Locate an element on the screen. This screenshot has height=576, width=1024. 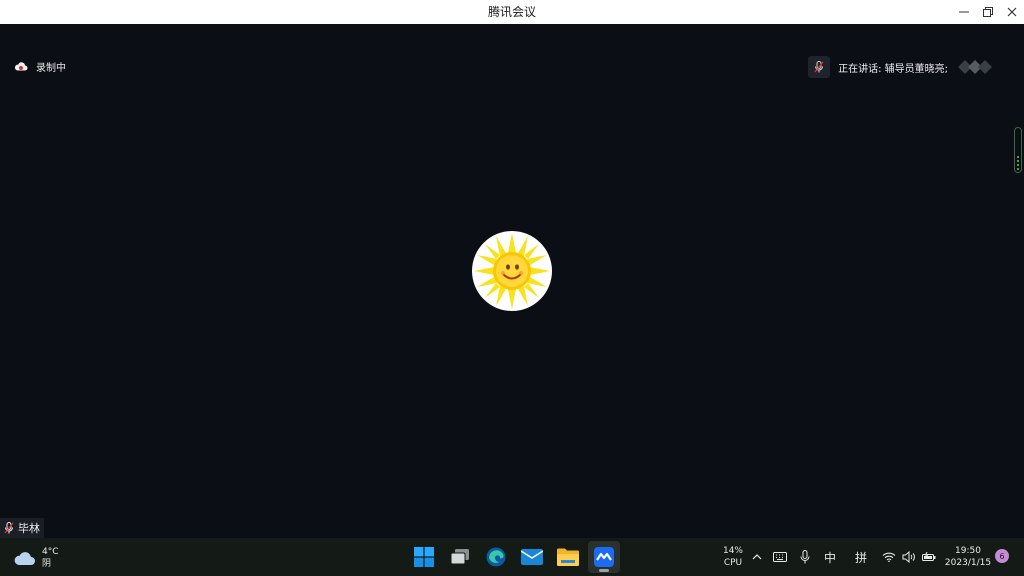
quick-settings-button is located at coordinates (909, 557).